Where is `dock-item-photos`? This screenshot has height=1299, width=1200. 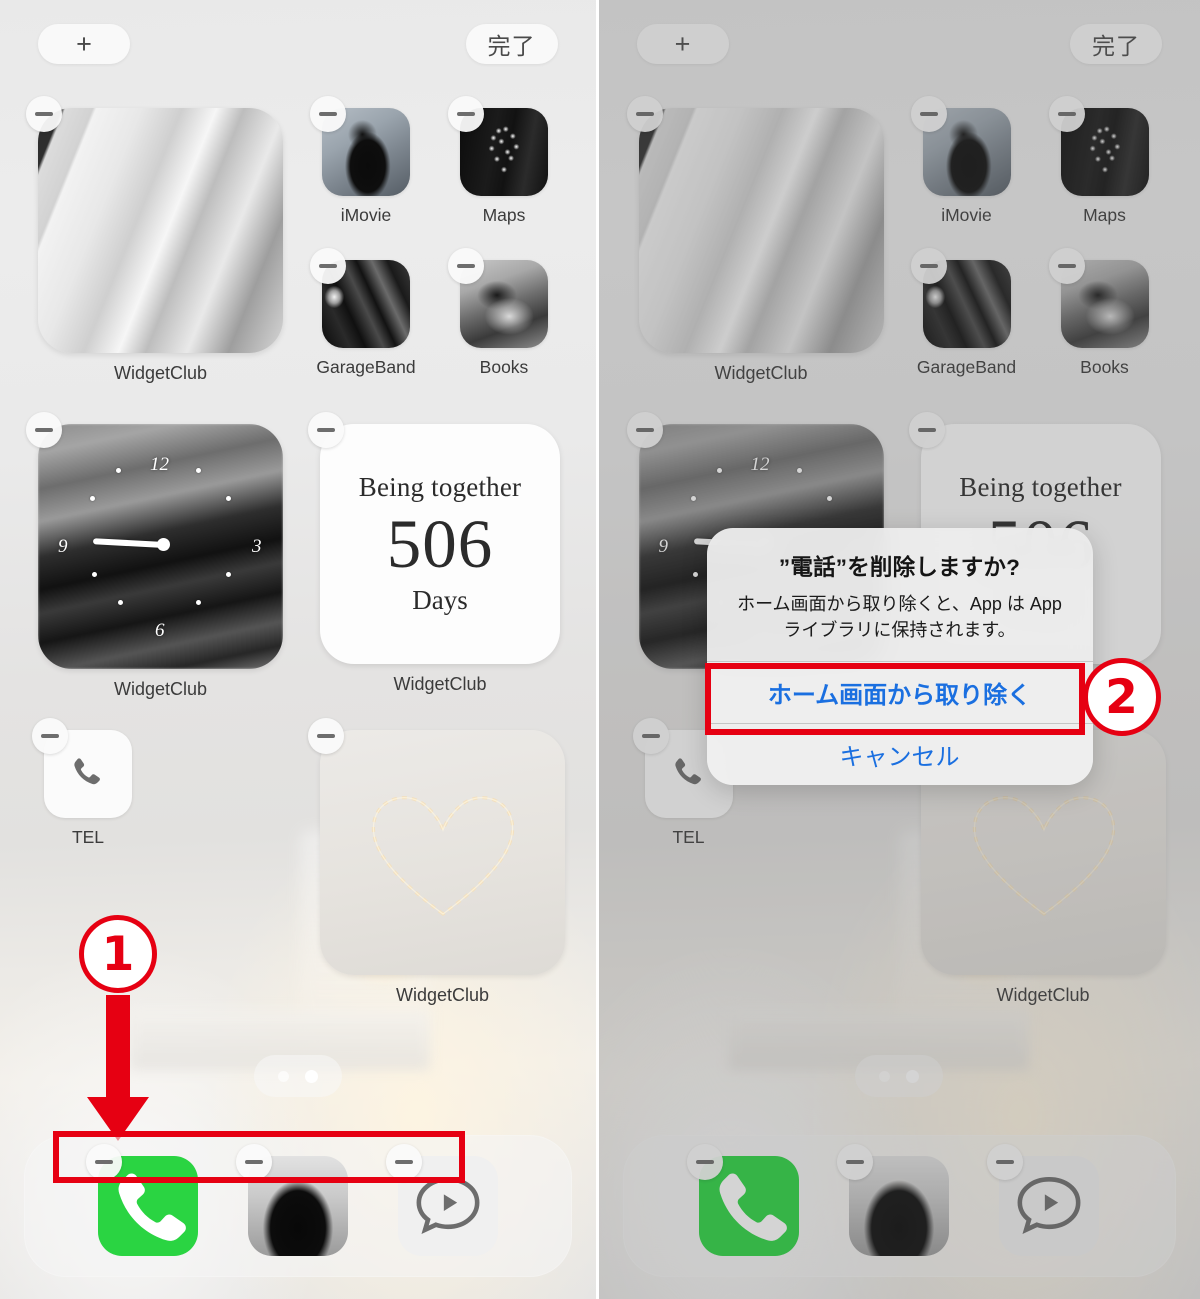 dock-item-photos is located at coordinates (893, 1200).